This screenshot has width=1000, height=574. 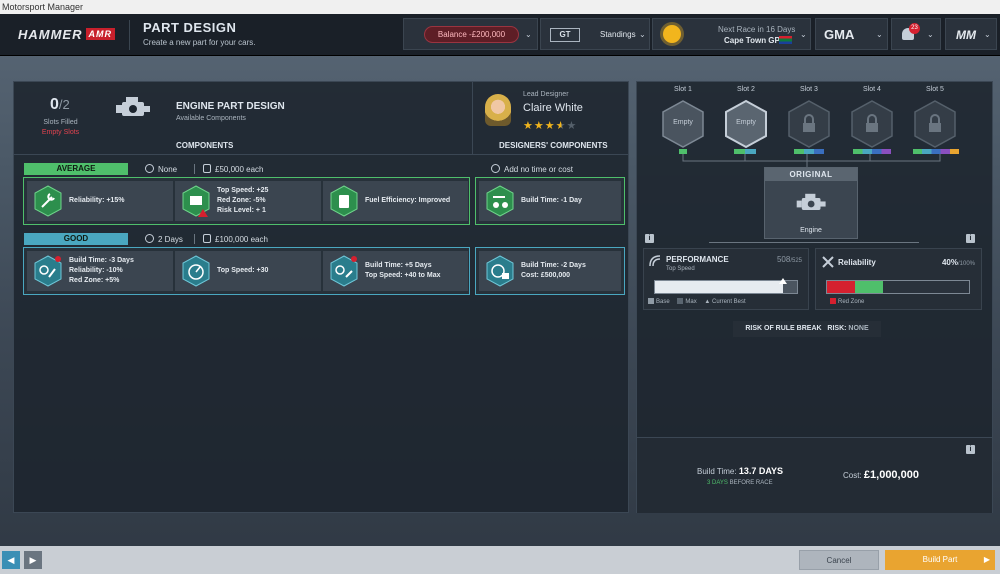 I want to click on cancel-button: Cancel, so click(x=839, y=560).